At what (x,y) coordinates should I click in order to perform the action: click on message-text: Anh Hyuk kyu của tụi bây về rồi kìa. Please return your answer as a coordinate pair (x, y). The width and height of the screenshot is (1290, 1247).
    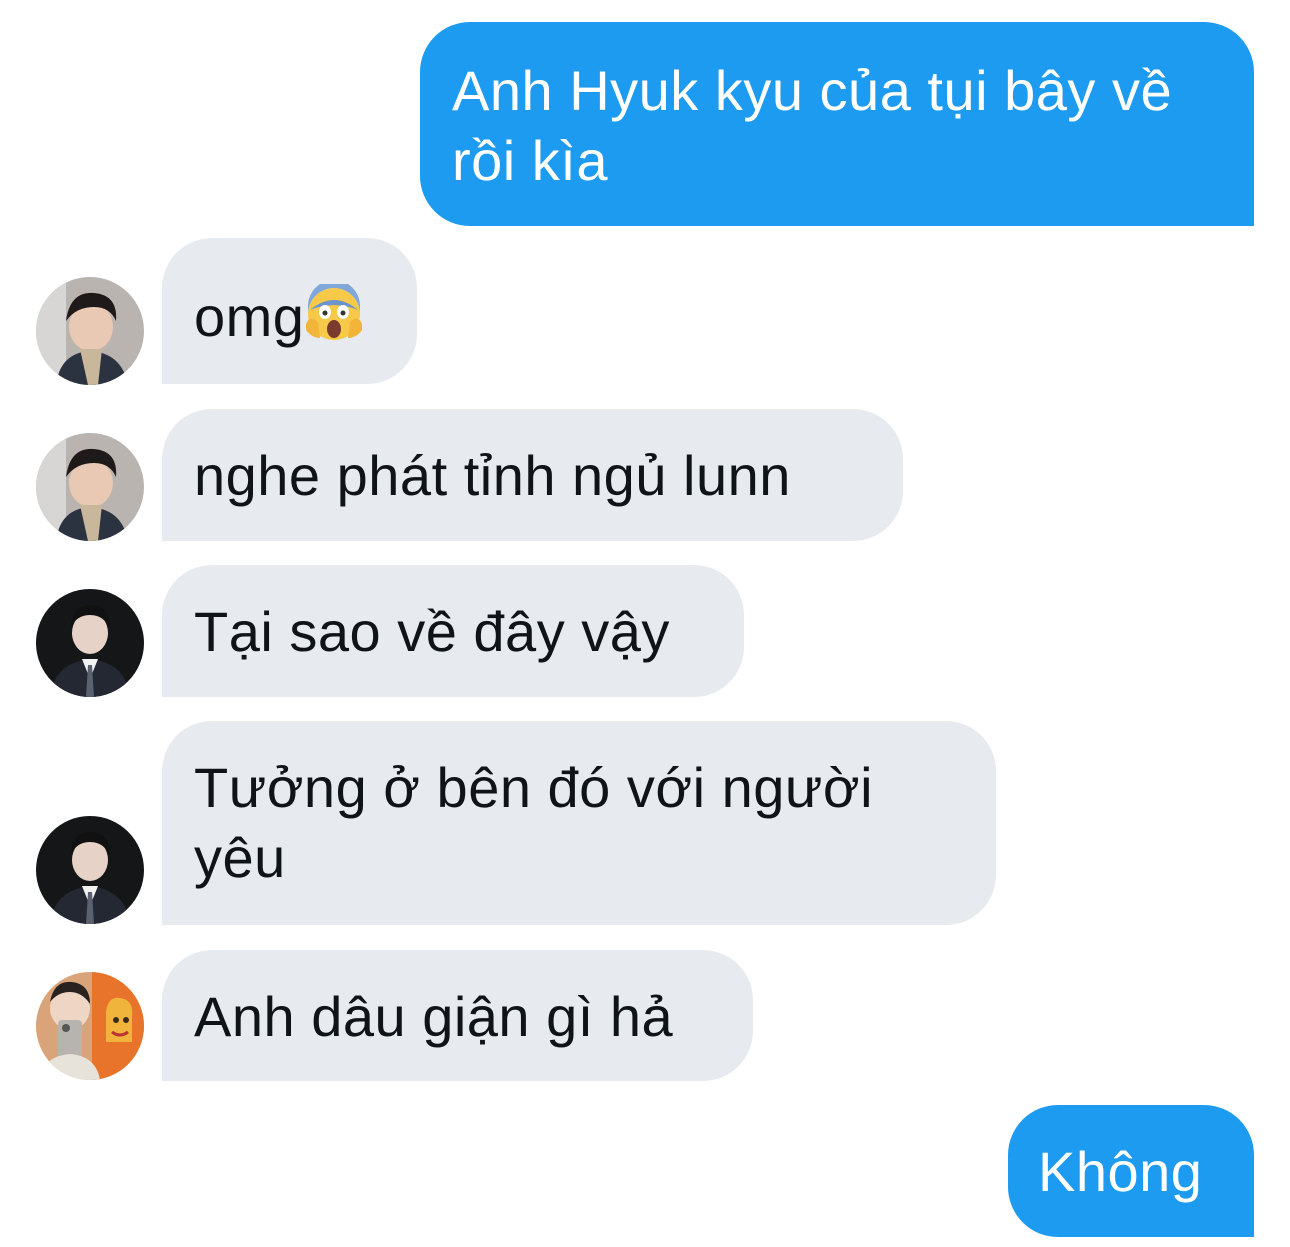
    Looking at the image, I should click on (812, 125).